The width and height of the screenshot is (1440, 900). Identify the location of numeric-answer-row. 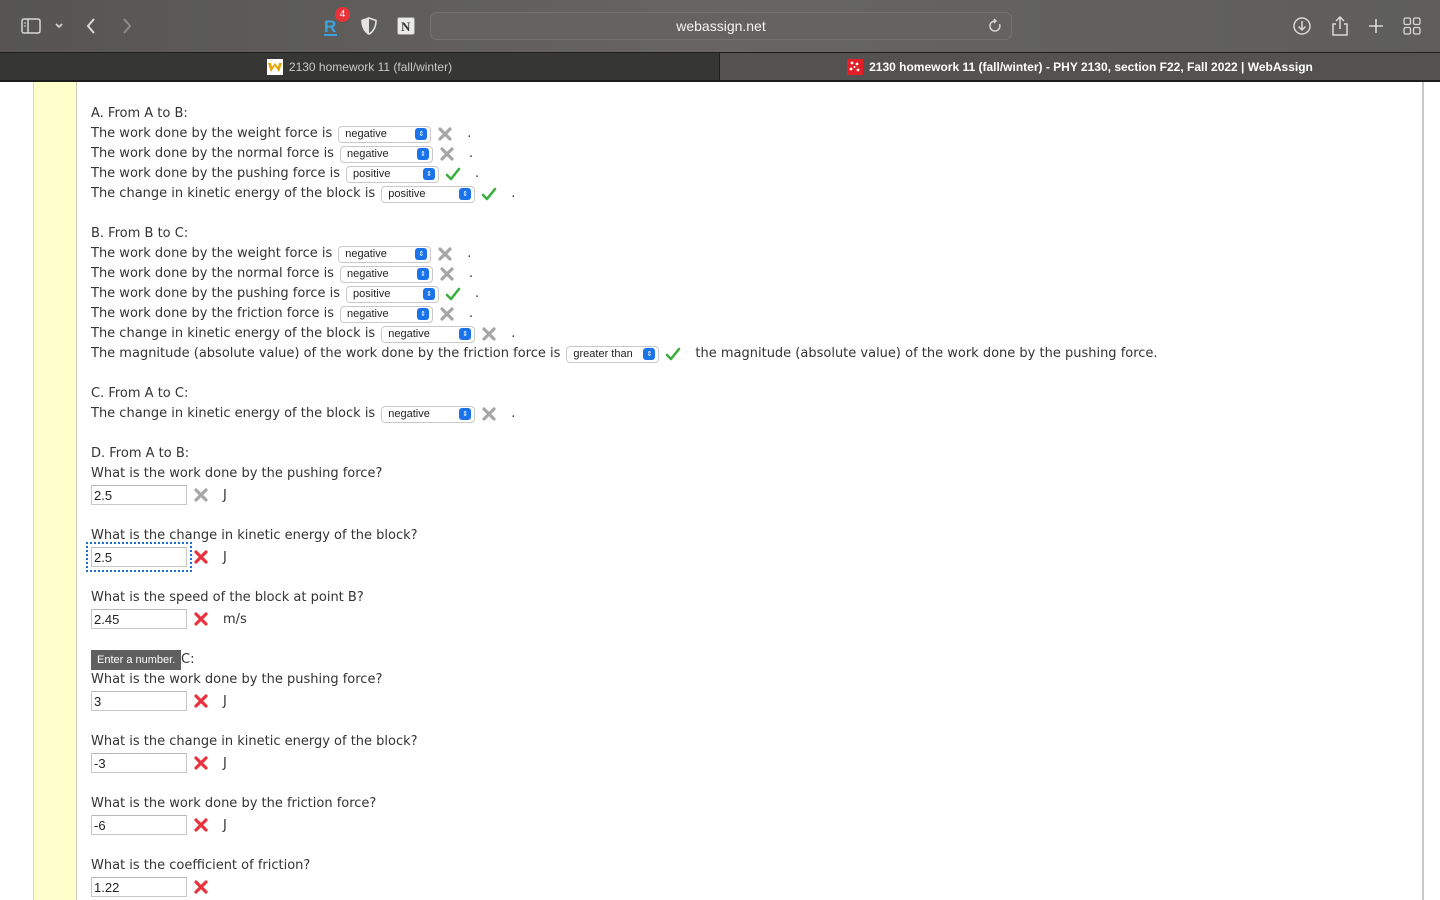
(751, 887).